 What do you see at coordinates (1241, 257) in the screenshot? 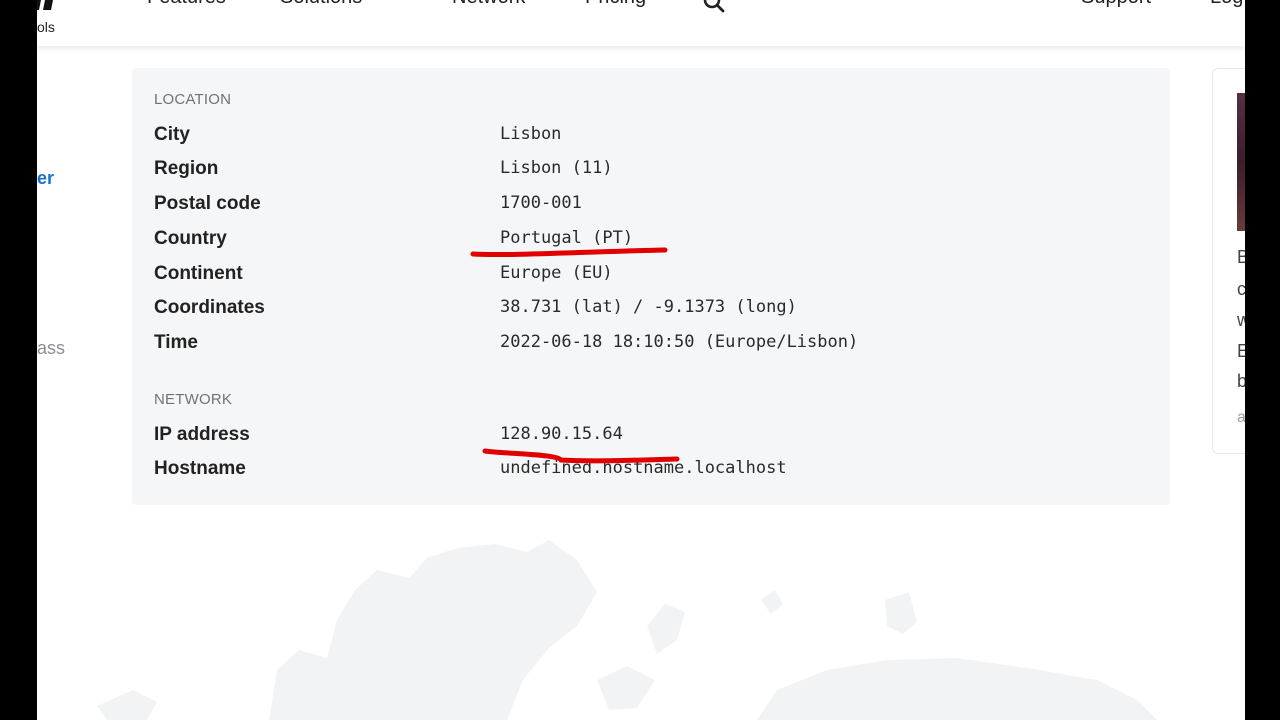
I see `ad-line: B` at bounding box center [1241, 257].